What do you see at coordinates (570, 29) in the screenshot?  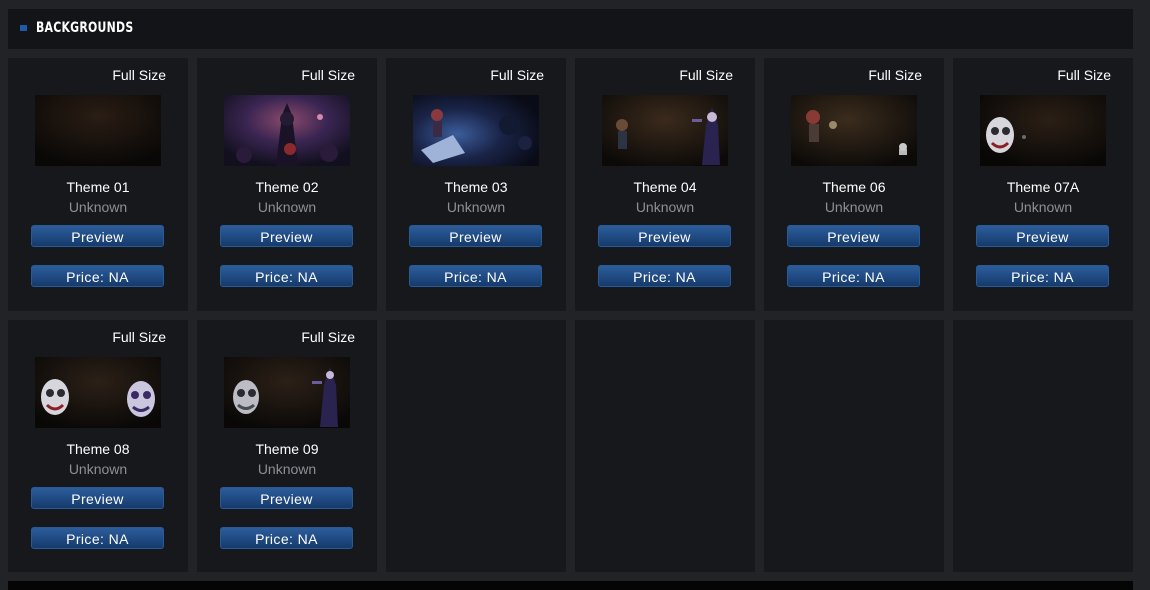 I see `section-header: BACKGROUNDS` at bounding box center [570, 29].